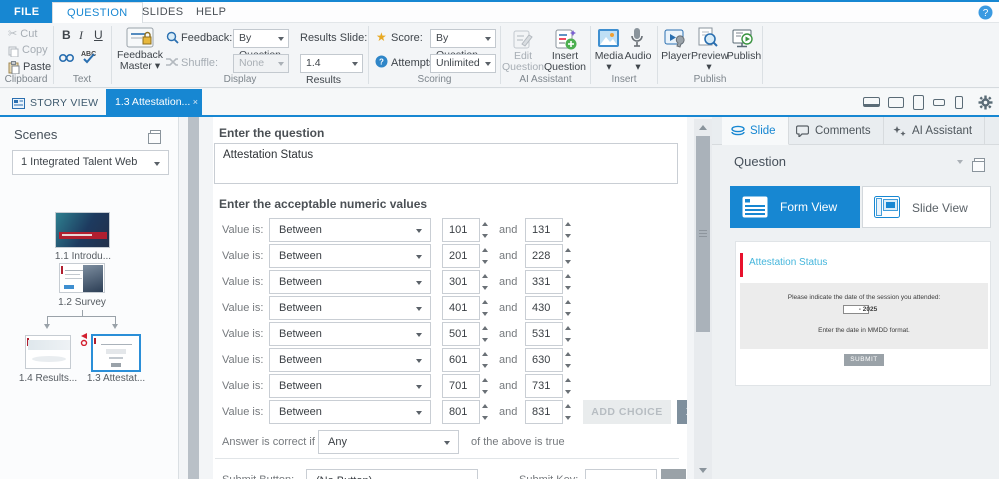 The width and height of the screenshot is (999, 479). What do you see at coordinates (703, 234) in the screenshot?
I see `scrollbar-thumb` at bounding box center [703, 234].